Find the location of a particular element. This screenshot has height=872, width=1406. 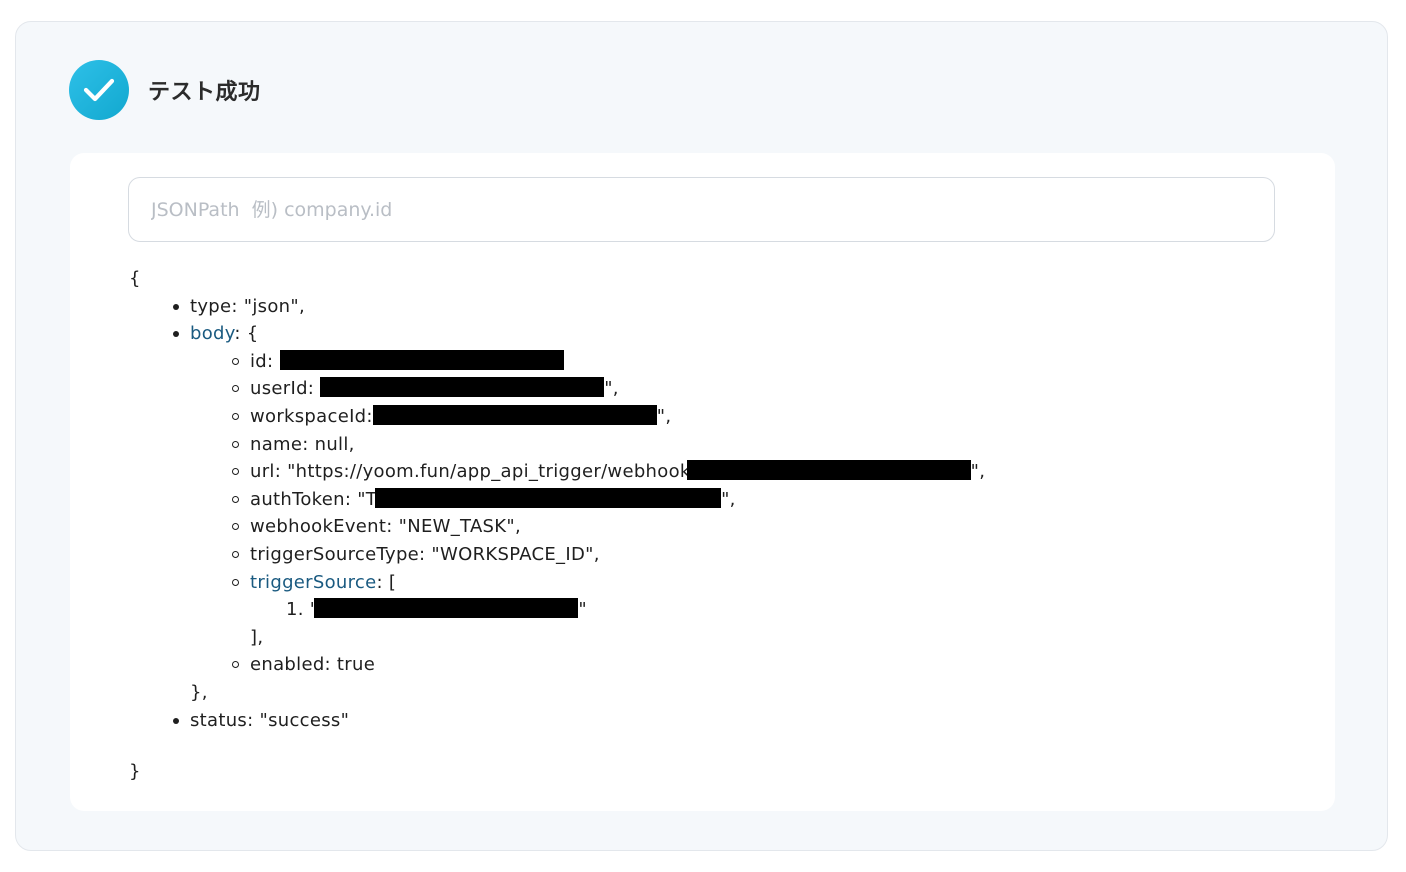

json-item-workspaceid: workspaceId: ", is located at coordinates (557, 417).